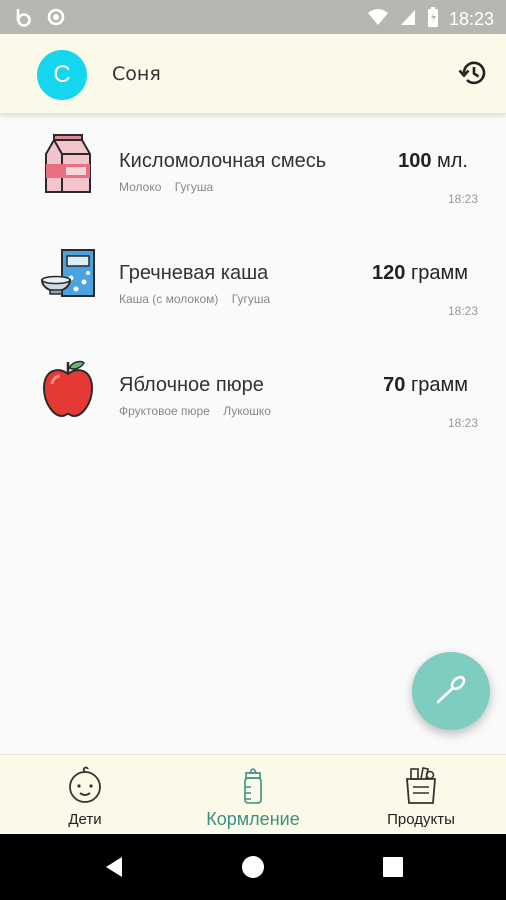 This screenshot has height=900, width=506. What do you see at coordinates (191, 385) in the screenshot?
I see `product-name: Яблочное пюре` at bounding box center [191, 385].